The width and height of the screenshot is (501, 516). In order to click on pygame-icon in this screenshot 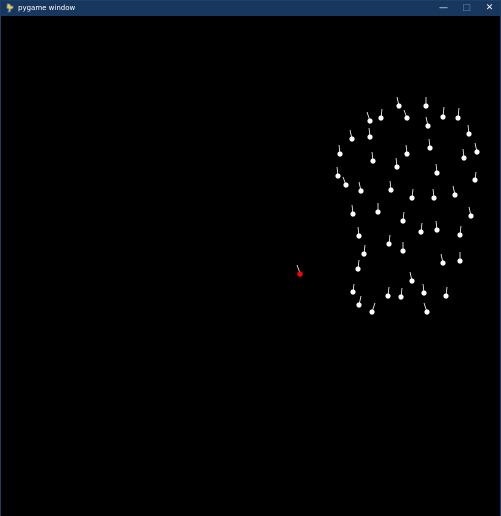, I will do `click(10, 8)`.